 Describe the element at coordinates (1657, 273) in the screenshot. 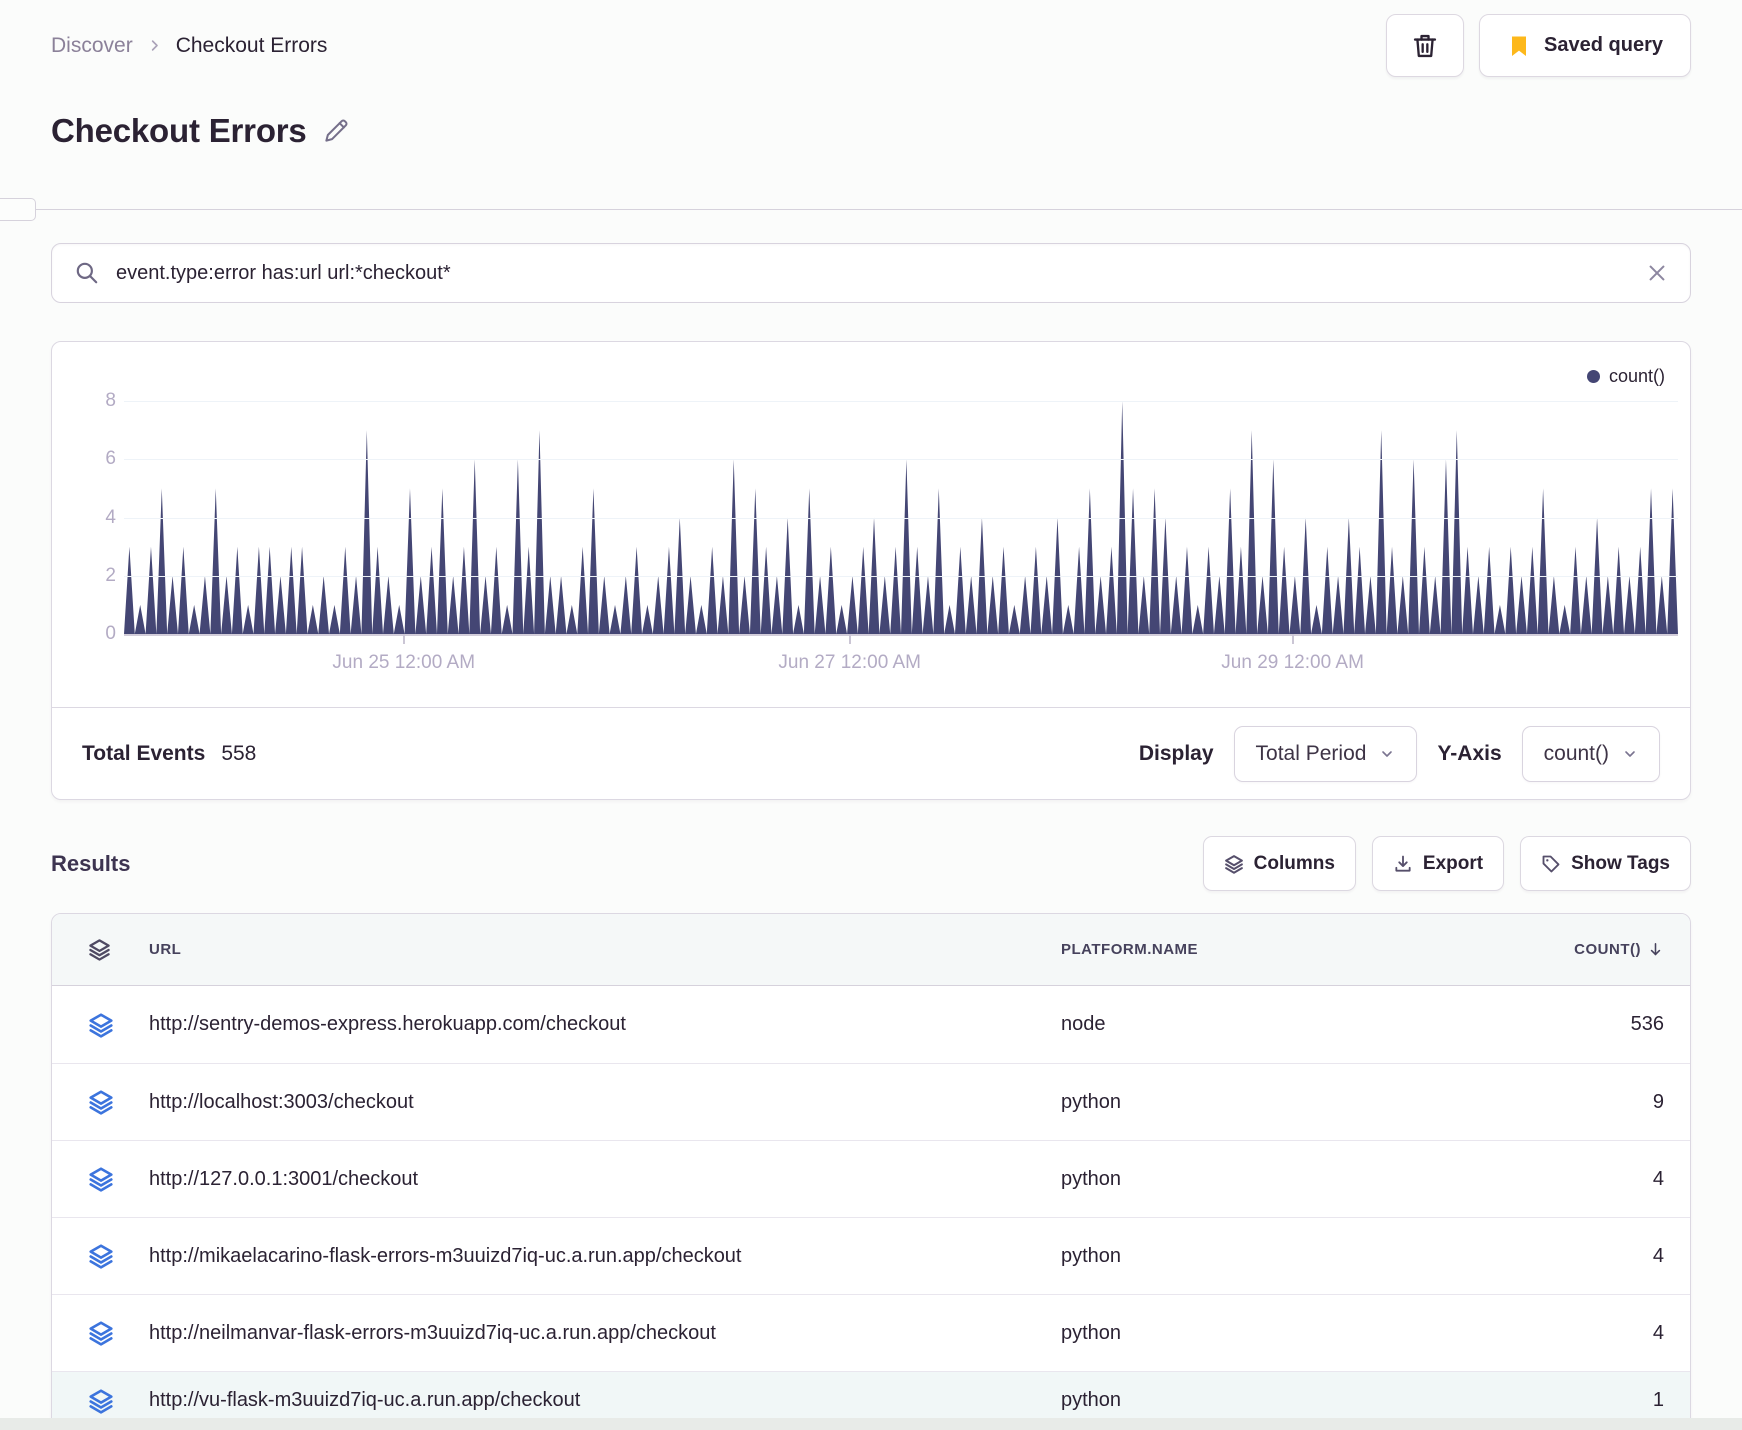

I see `clear-search-icon` at that location.